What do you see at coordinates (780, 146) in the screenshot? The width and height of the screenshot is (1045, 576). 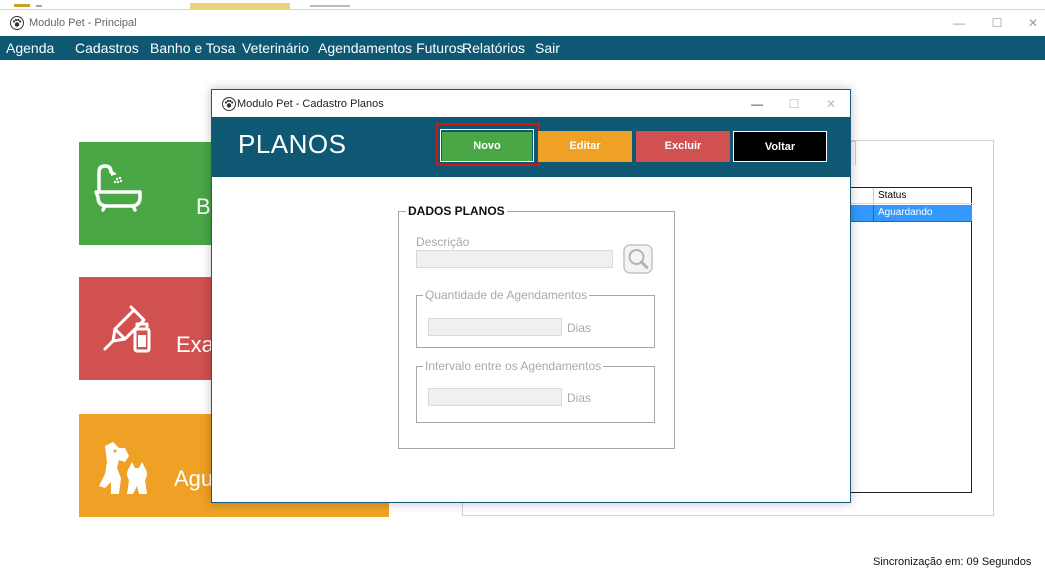 I see `voltar-button: Voltar` at bounding box center [780, 146].